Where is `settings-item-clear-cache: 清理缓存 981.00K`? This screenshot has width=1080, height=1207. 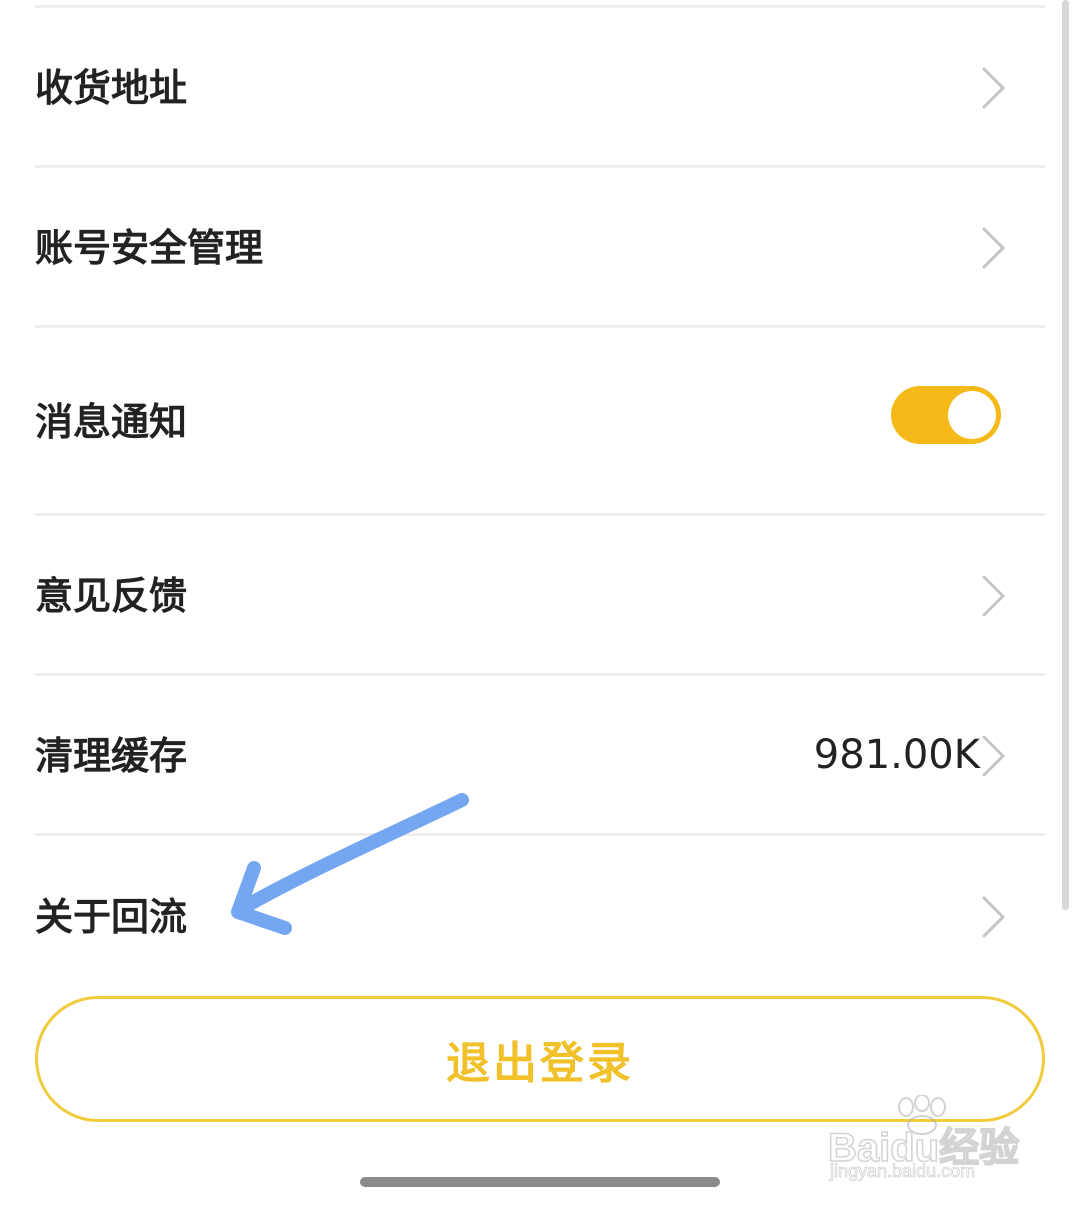
settings-item-clear-cache: 清理缓存 981.00K is located at coordinates (540, 756).